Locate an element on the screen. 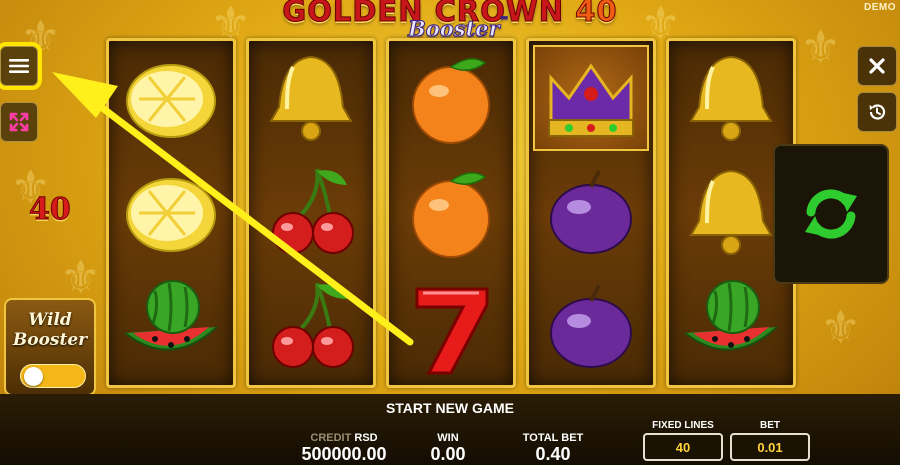  credit-display: CREDIT RSD 500000.00 is located at coordinates (344, 448).